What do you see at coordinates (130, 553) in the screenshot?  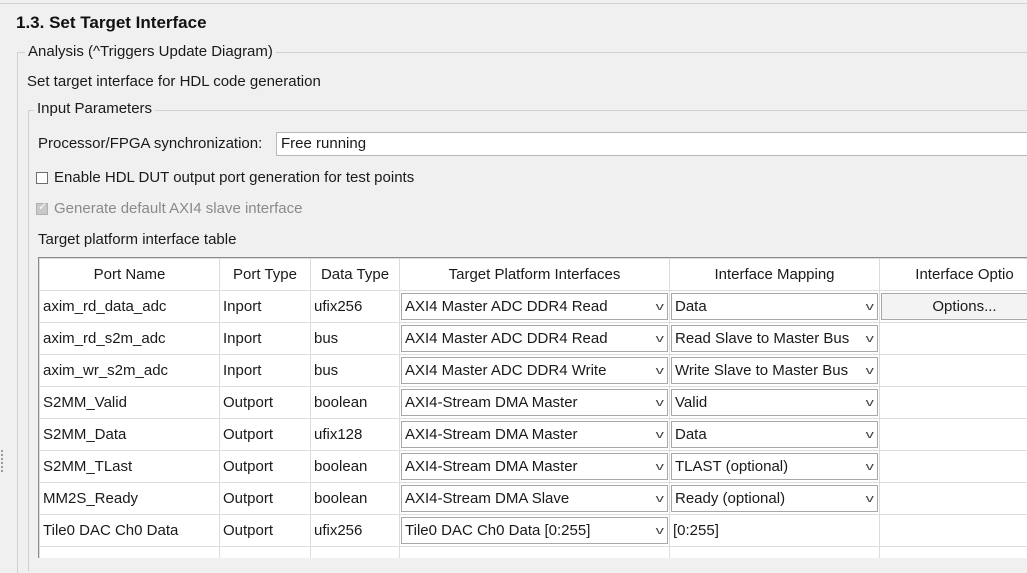 I see `port-name-cell` at bounding box center [130, 553].